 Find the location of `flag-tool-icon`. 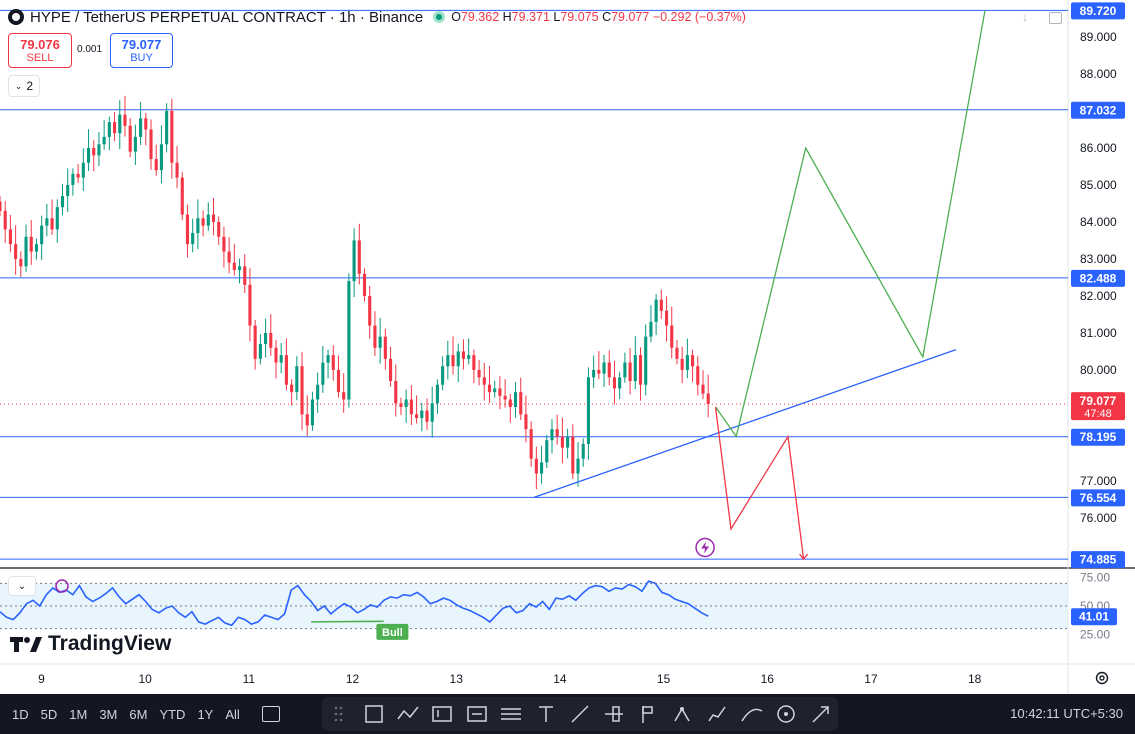

flag-tool-icon is located at coordinates (649, 714).